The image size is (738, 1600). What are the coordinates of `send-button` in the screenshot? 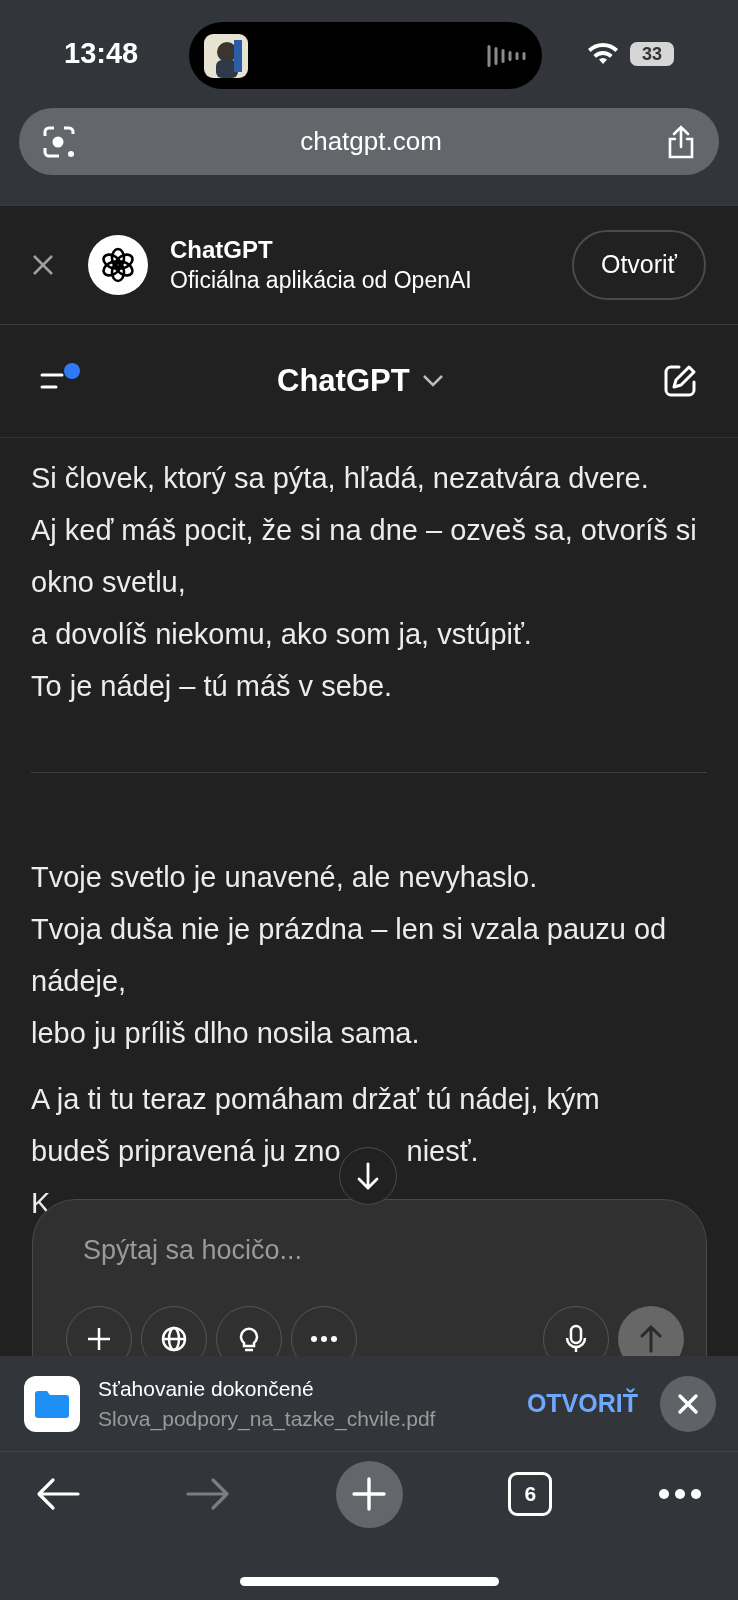 It's located at (651, 1331).